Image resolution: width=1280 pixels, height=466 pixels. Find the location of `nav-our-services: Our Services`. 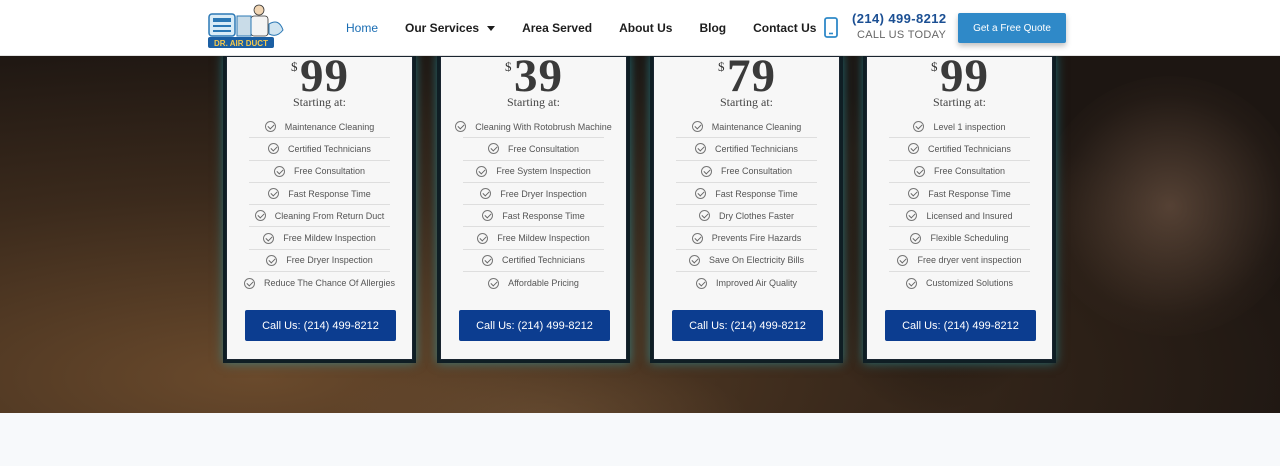

nav-our-services: Our Services is located at coordinates (450, 28).